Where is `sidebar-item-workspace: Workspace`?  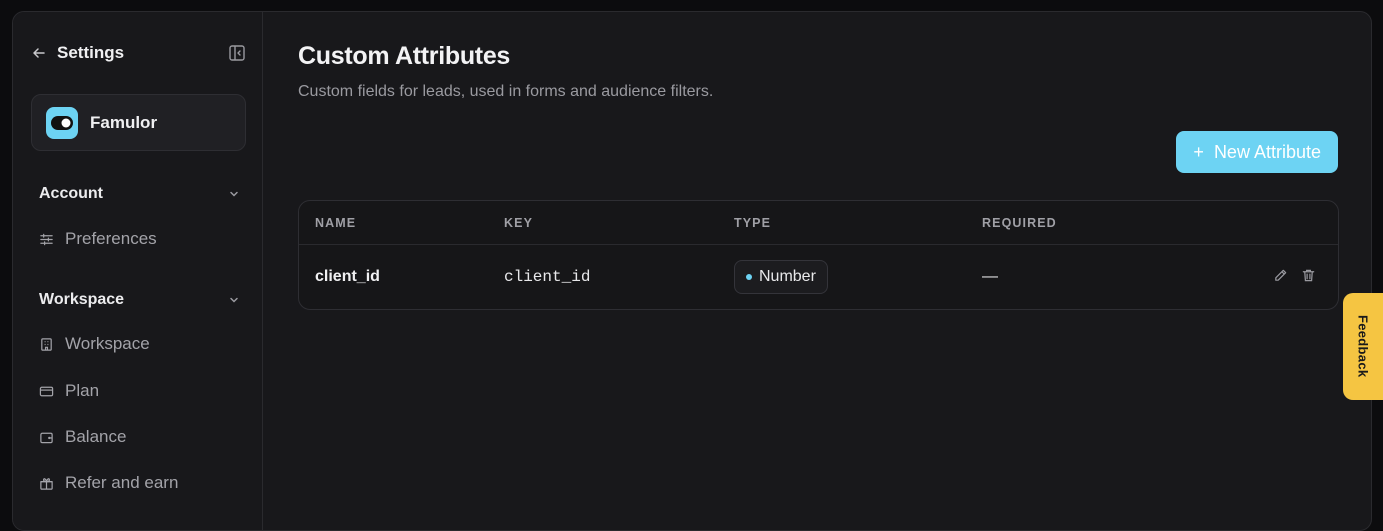
sidebar-item-workspace: Workspace is located at coordinates (94, 344).